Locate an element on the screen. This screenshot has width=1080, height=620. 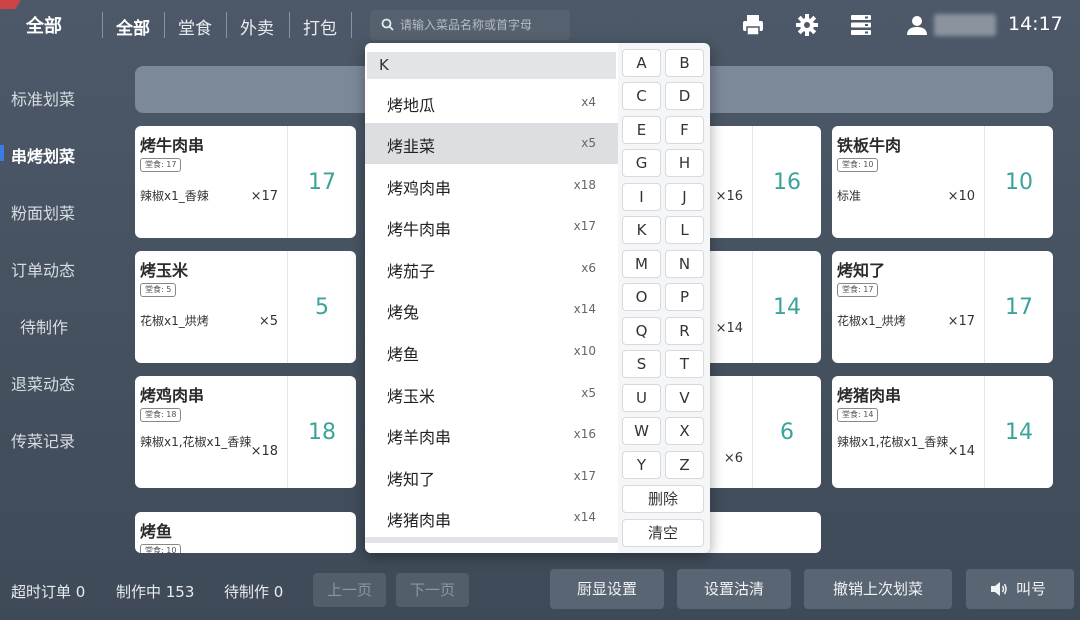
sidebar-item-returns: 退菜动态 is located at coordinates (43, 383).